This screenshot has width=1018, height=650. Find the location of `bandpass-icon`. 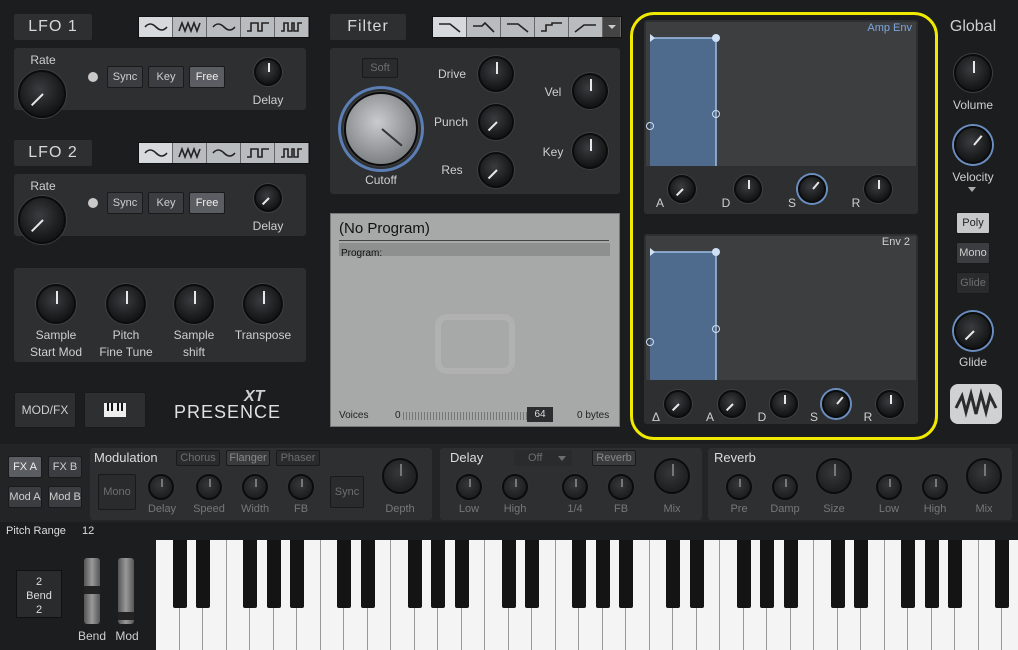

bandpass-icon is located at coordinates (518, 27).